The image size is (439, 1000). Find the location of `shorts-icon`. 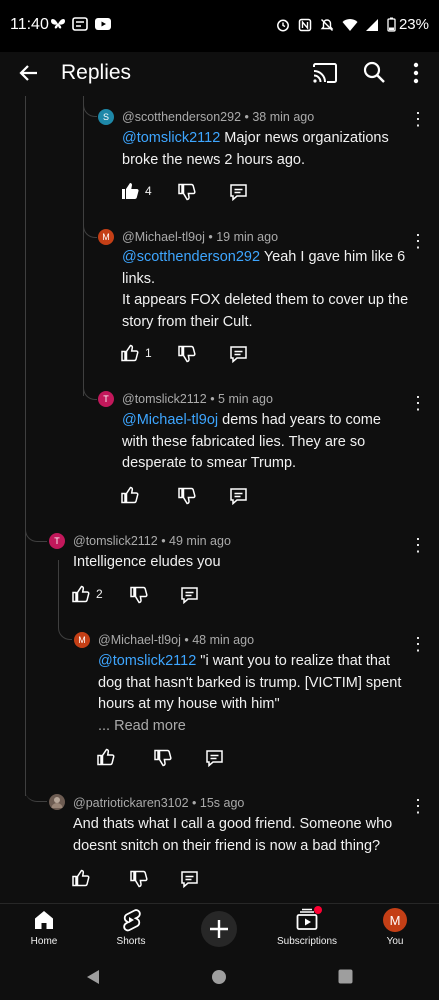

shorts-icon is located at coordinates (132, 920).